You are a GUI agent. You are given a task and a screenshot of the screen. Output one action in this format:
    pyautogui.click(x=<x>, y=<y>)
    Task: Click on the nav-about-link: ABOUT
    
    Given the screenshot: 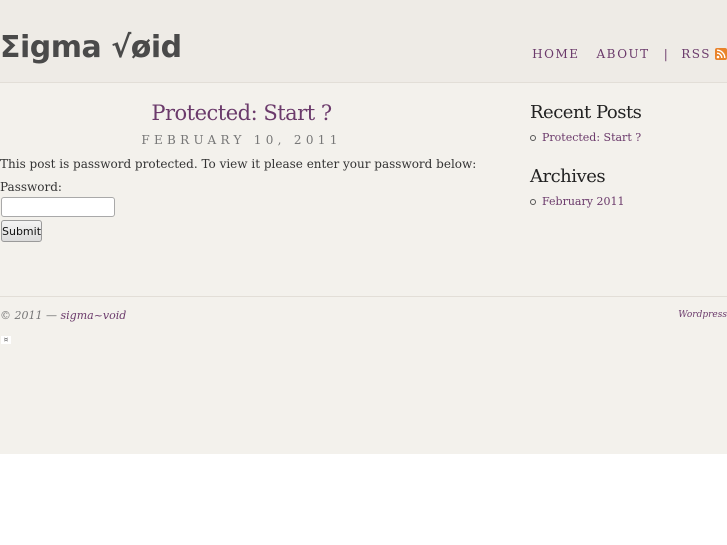 What is the action you would take?
    pyautogui.click(x=623, y=54)
    